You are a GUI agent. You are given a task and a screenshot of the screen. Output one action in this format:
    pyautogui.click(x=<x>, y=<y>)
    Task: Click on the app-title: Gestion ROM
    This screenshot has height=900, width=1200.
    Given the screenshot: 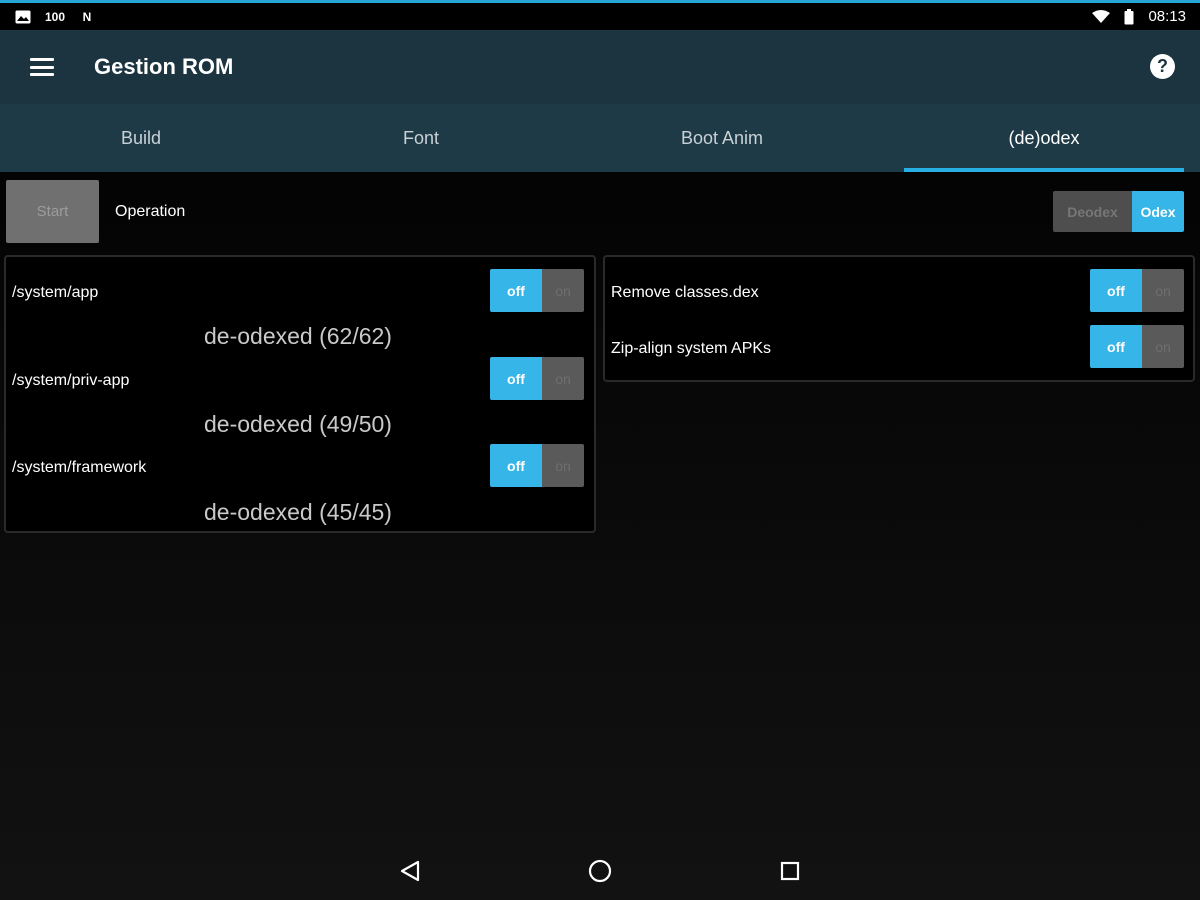 What is the action you would take?
    pyautogui.click(x=164, y=66)
    